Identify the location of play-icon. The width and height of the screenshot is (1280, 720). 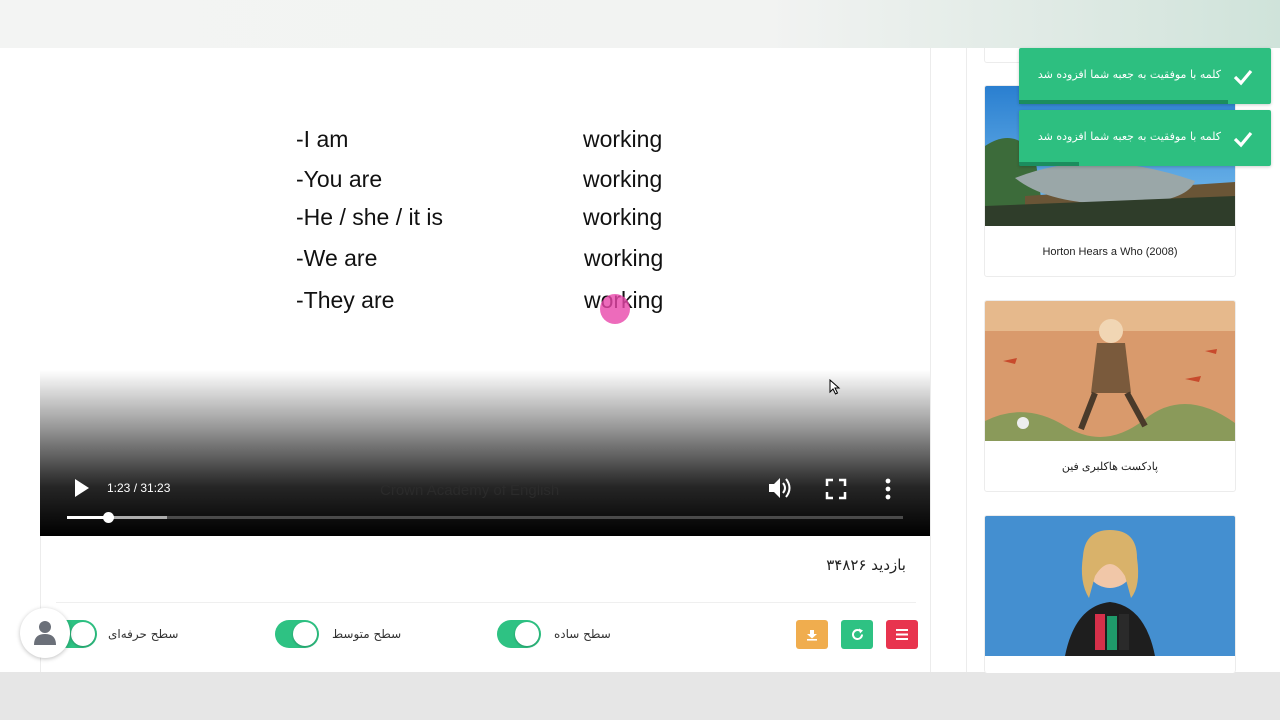
(82, 488).